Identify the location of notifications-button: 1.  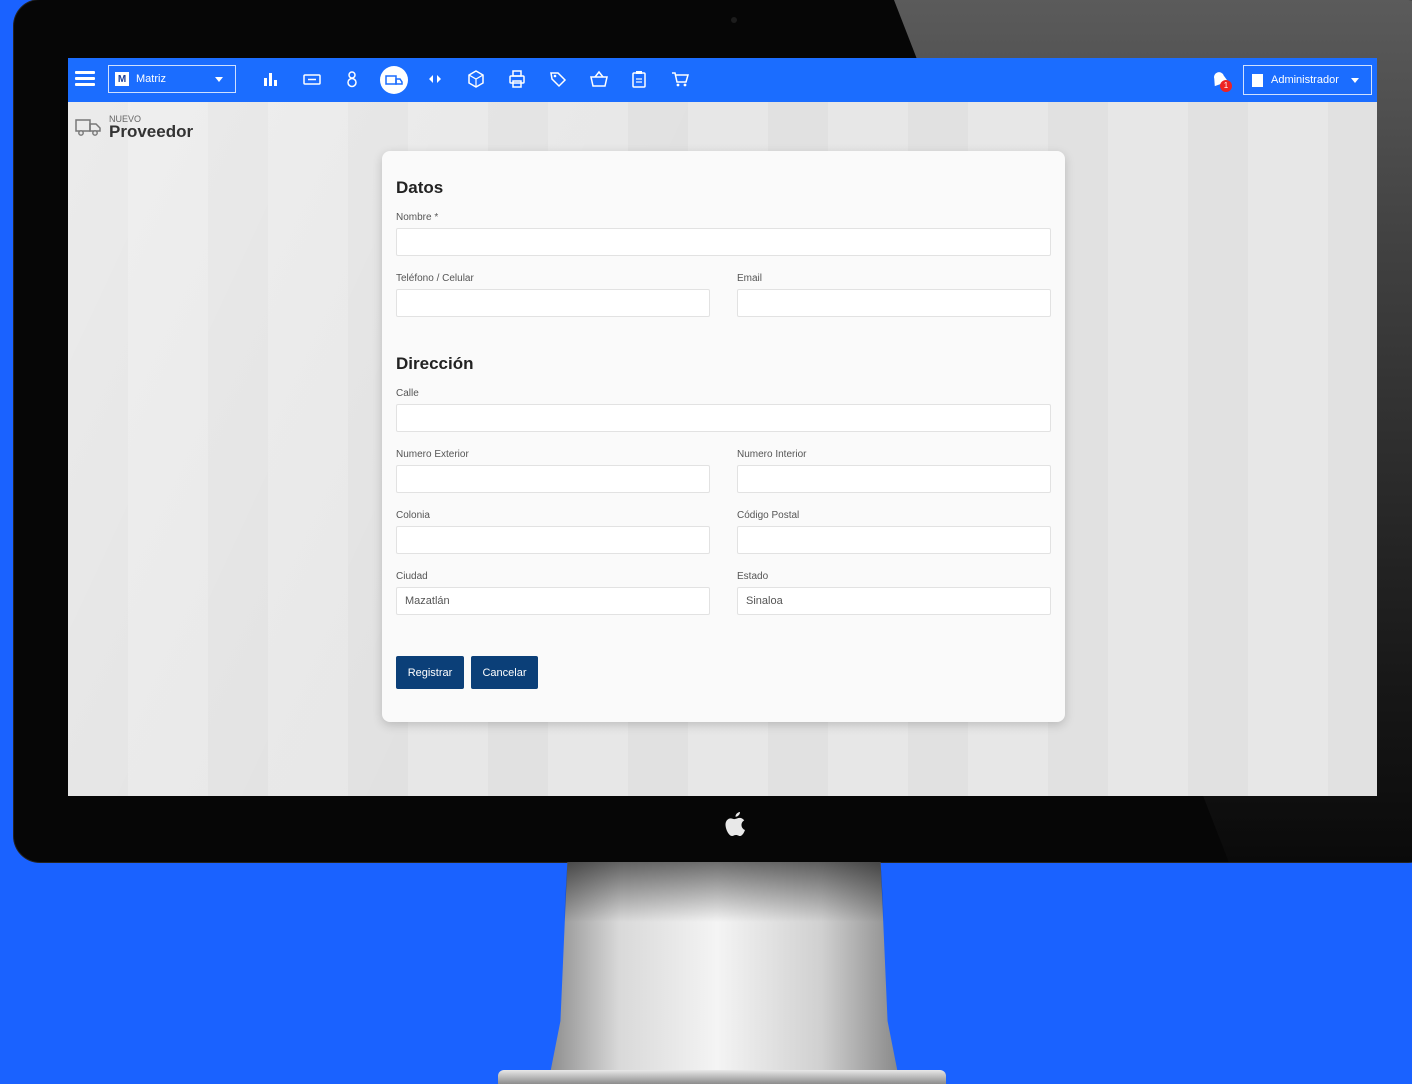
(1221, 81).